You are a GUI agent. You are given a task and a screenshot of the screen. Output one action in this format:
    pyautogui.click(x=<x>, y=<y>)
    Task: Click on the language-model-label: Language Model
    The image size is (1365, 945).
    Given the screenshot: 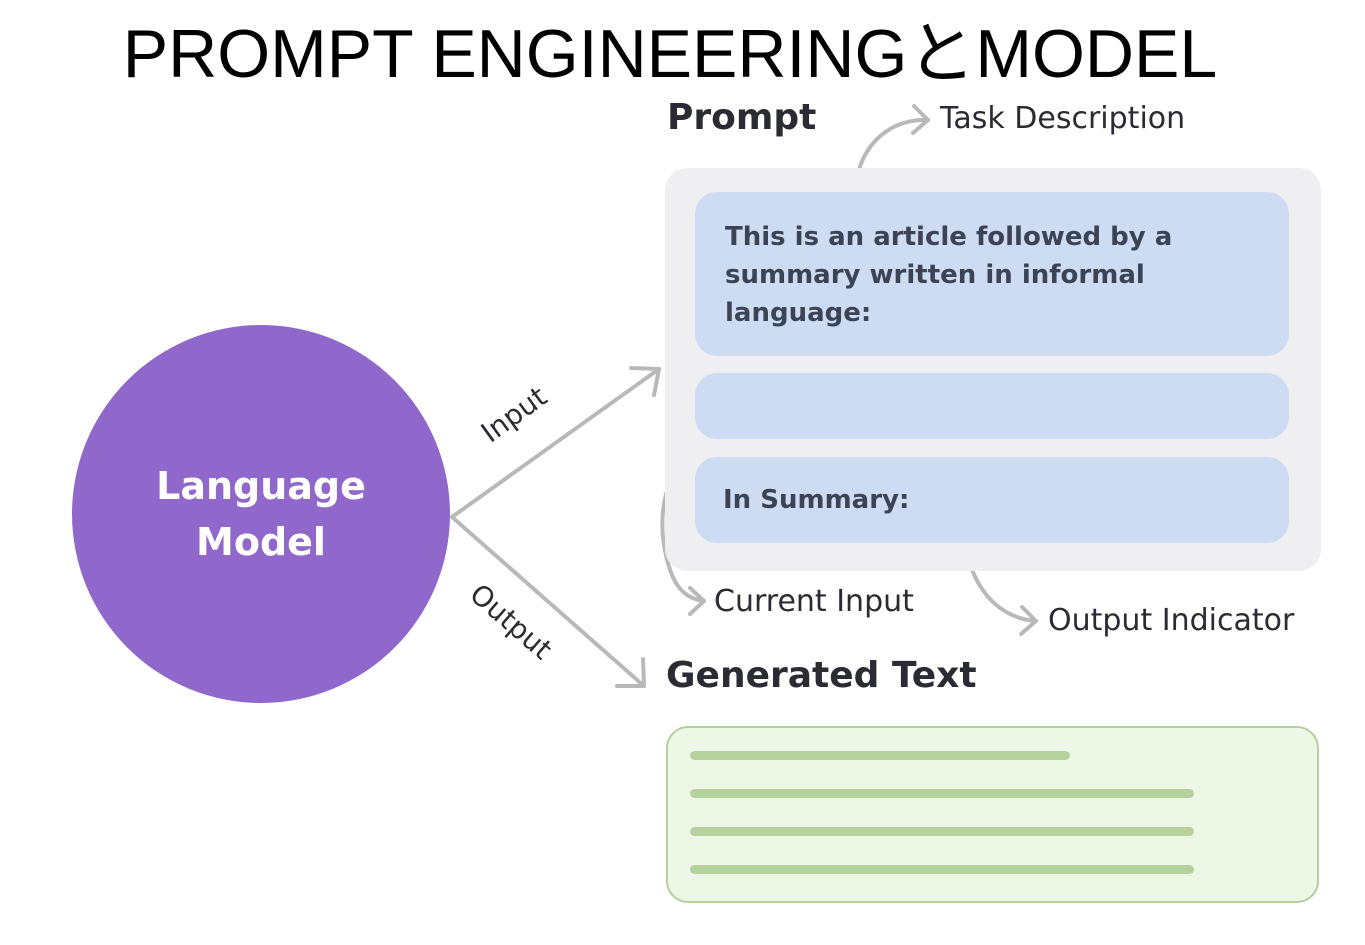 What is the action you would take?
    pyautogui.click(x=261, y=514)
    